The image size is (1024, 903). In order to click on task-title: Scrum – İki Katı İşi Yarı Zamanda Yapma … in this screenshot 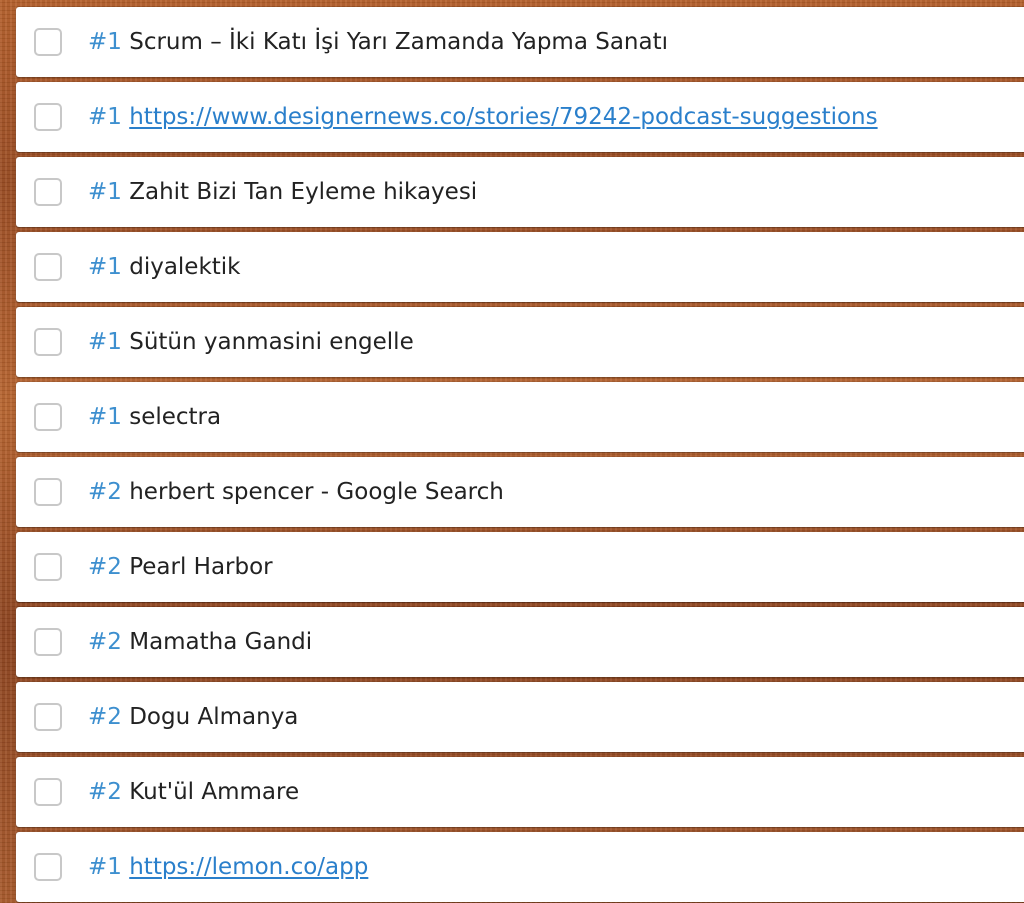, I will do `click(399, 42)`.